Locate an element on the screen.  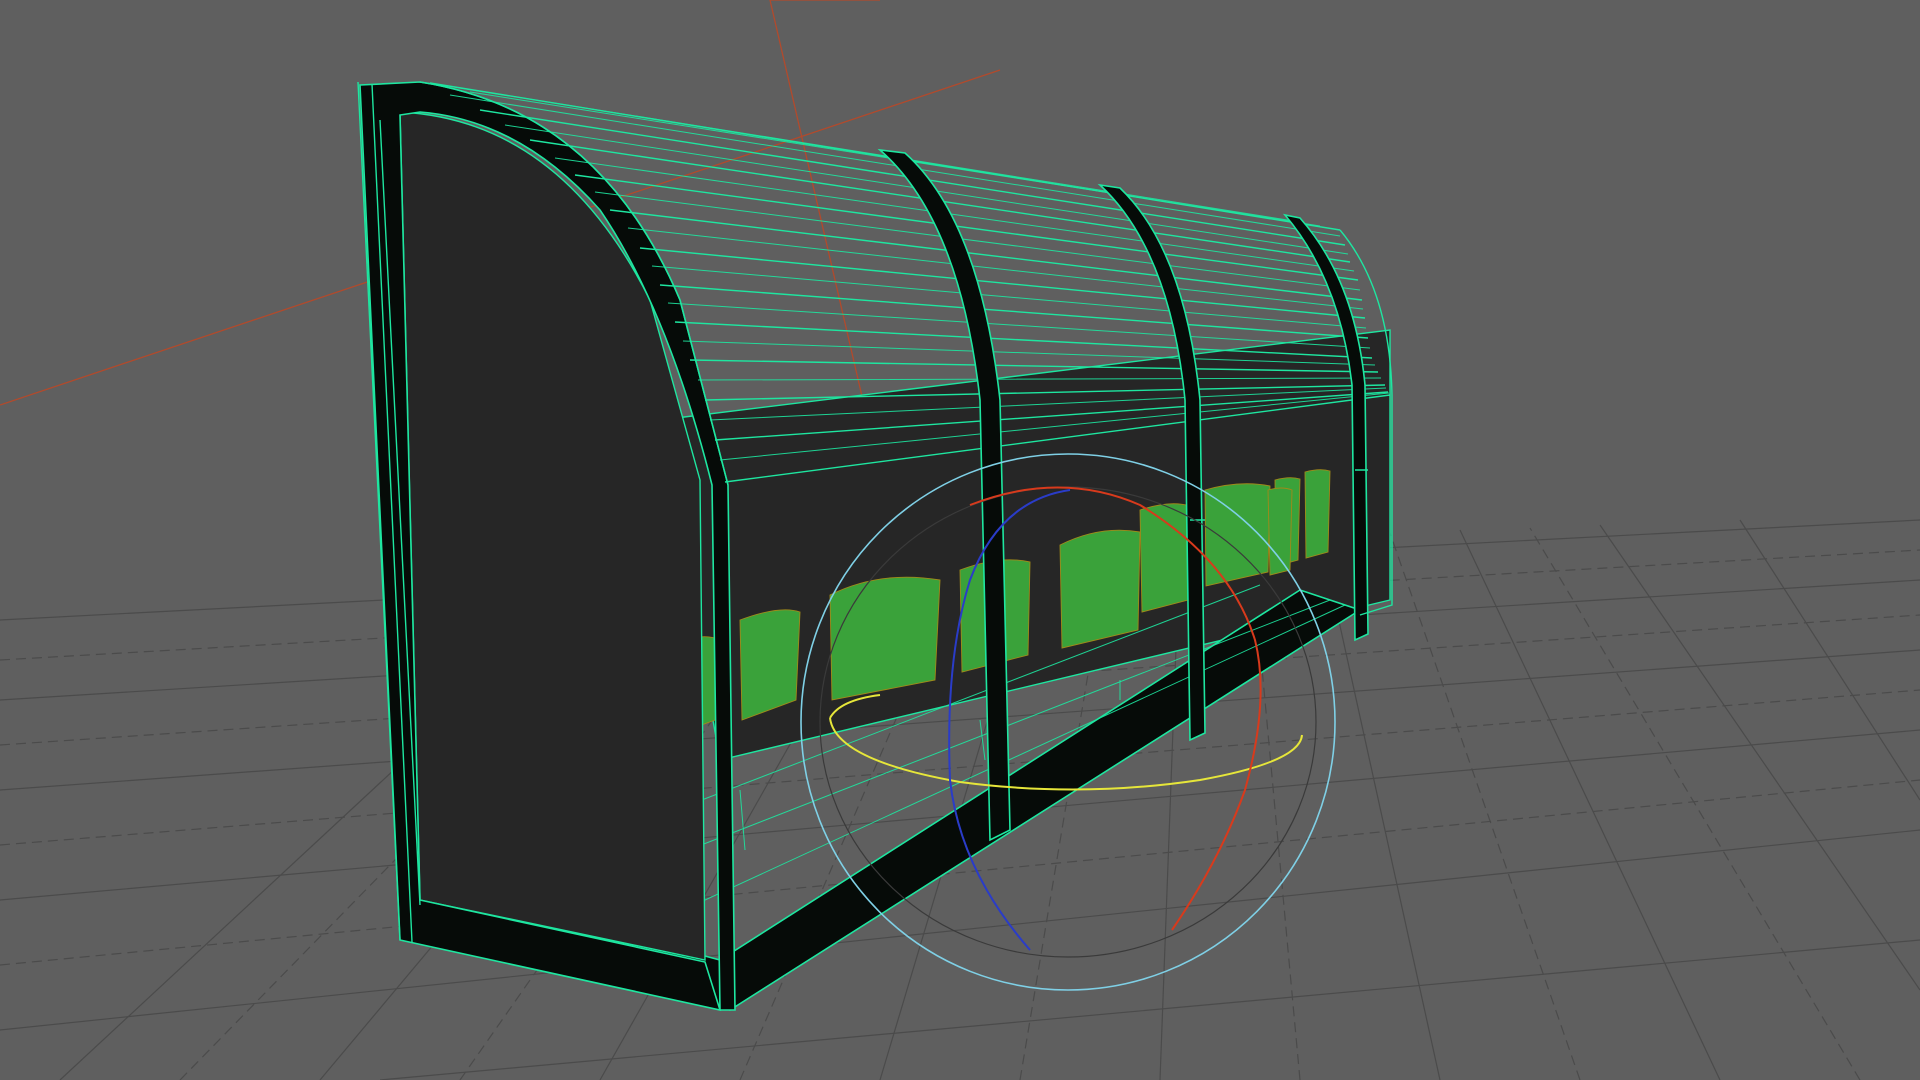
side-glass-panel is located at coordinates (552, 536).